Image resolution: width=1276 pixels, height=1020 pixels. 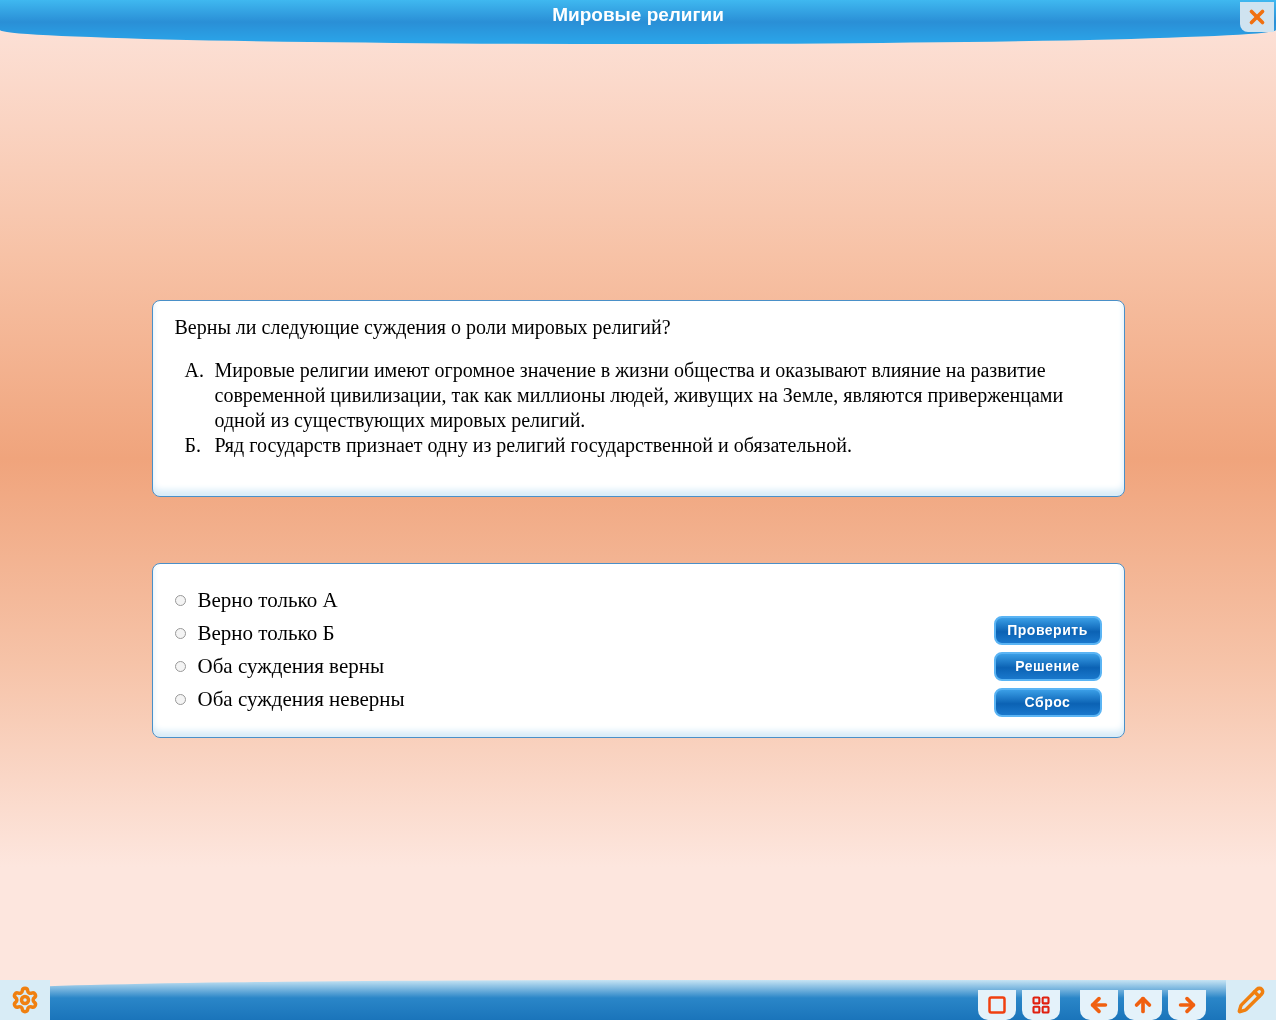 I want to click on forward-button, so click(x=1187, y=1005).